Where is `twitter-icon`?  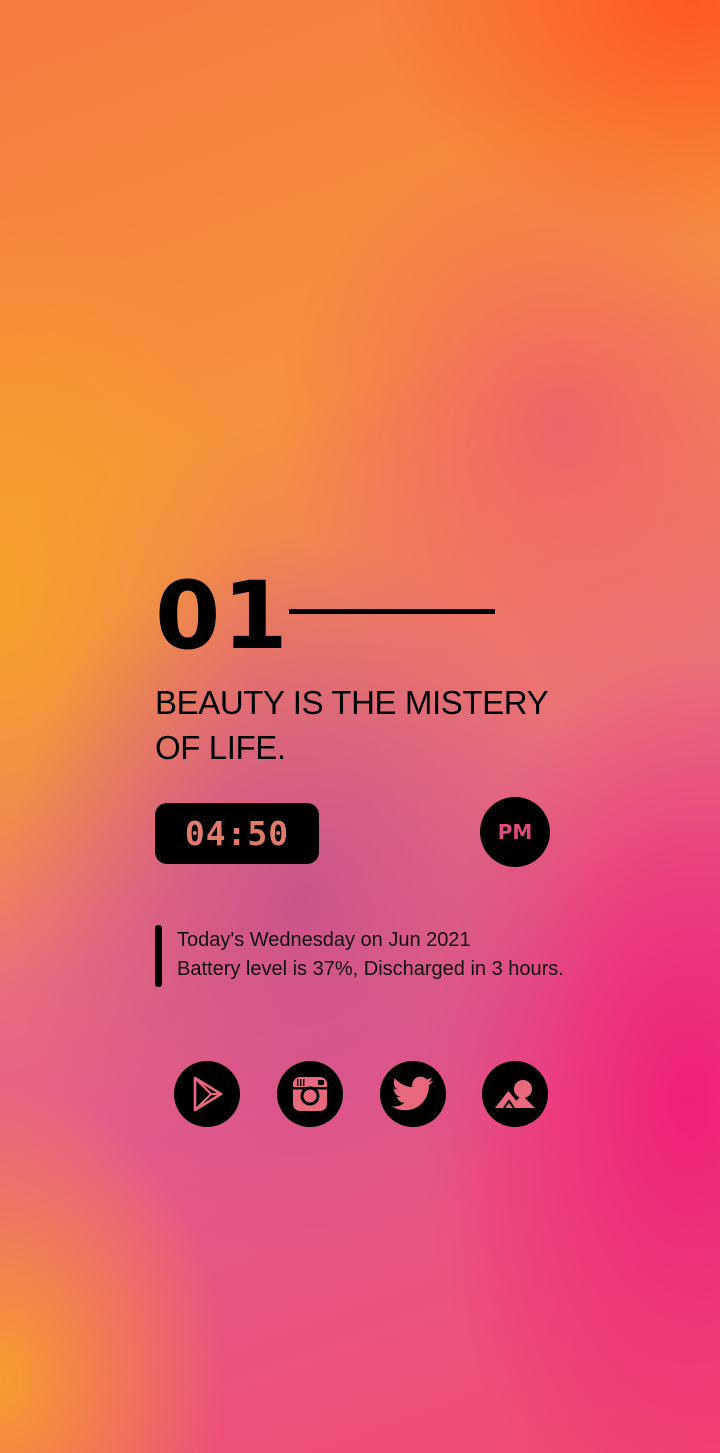 twitter-icon is located at coordinates (413, 1094).